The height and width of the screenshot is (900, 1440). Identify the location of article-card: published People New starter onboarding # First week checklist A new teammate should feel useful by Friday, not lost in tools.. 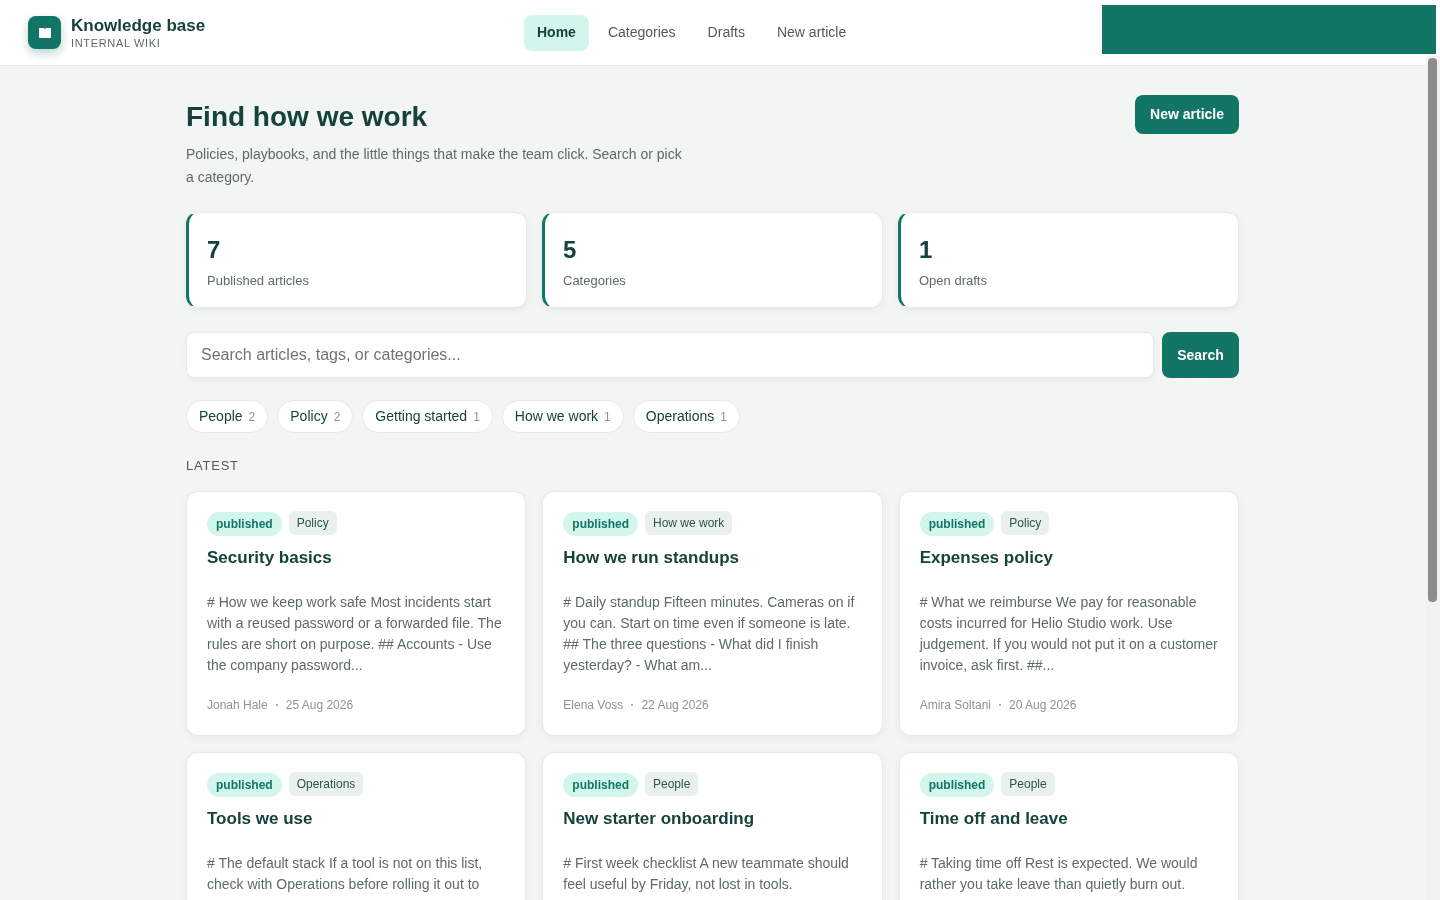
(712, 825).